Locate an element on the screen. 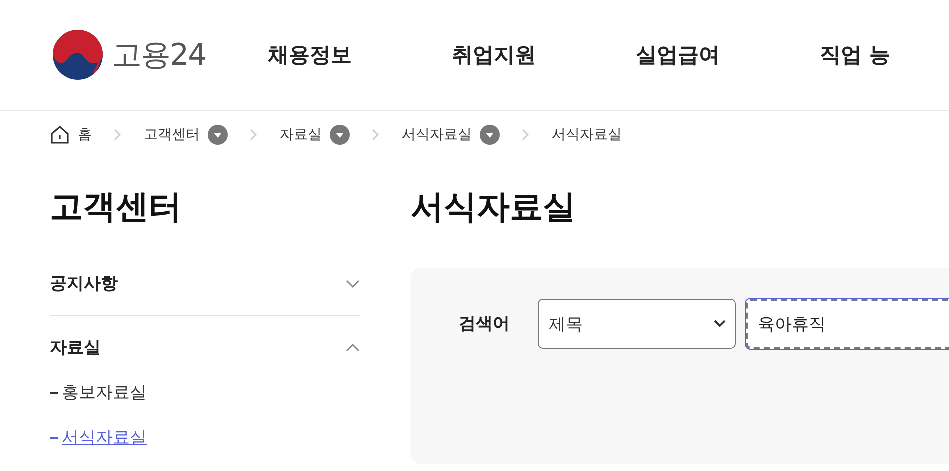  sidebar-title: 고객센터 is located at coordinates (116, 207).